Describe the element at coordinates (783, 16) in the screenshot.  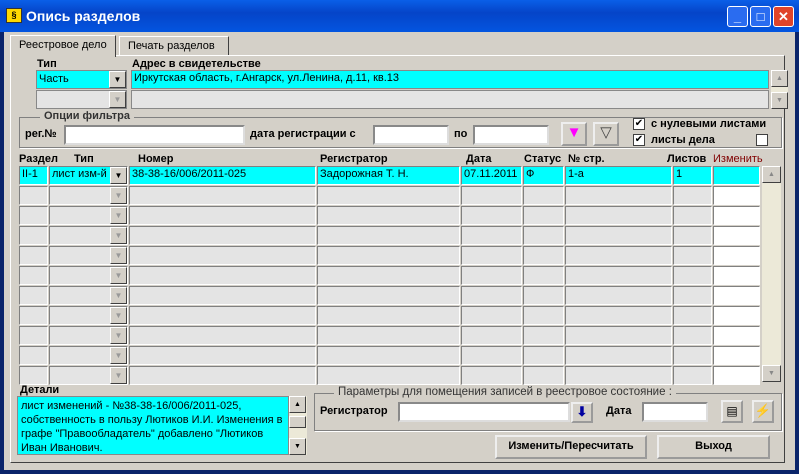
I see `close-button: ✕` at that location.